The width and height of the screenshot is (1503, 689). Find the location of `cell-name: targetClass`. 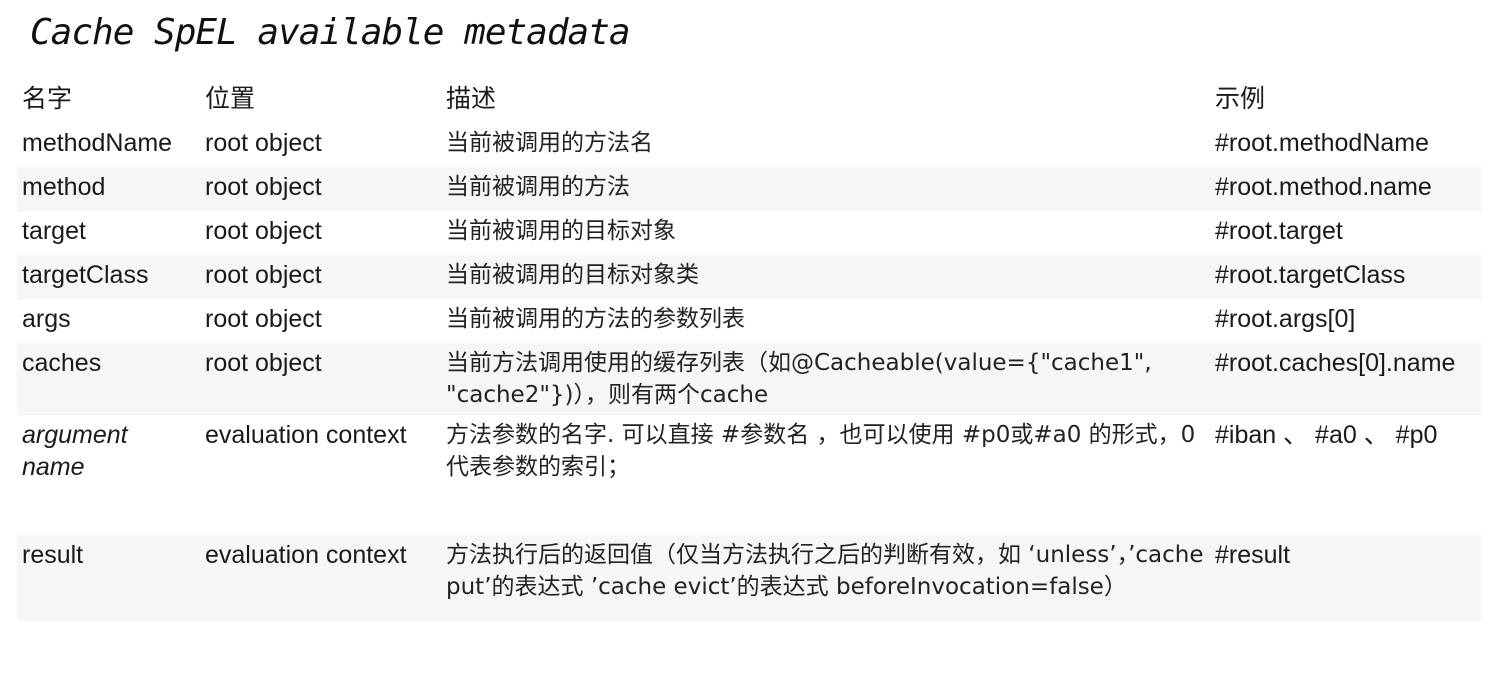

cell-name: targetClass is located at coordinates (108, 277).